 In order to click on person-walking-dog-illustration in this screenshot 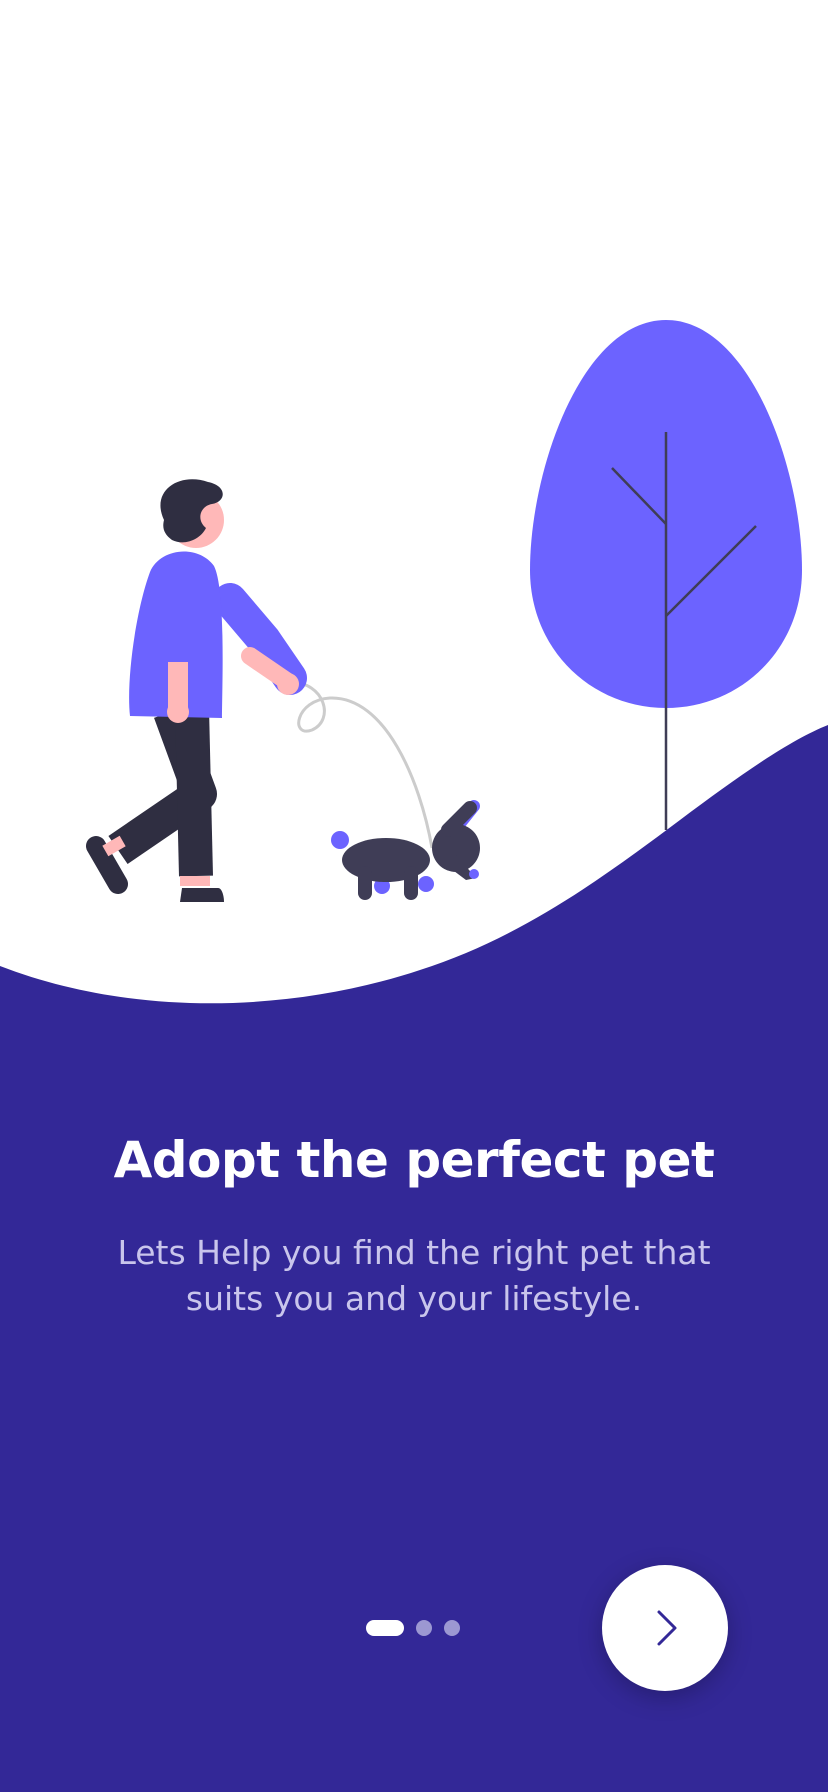, I will do `click(196, 690)`.